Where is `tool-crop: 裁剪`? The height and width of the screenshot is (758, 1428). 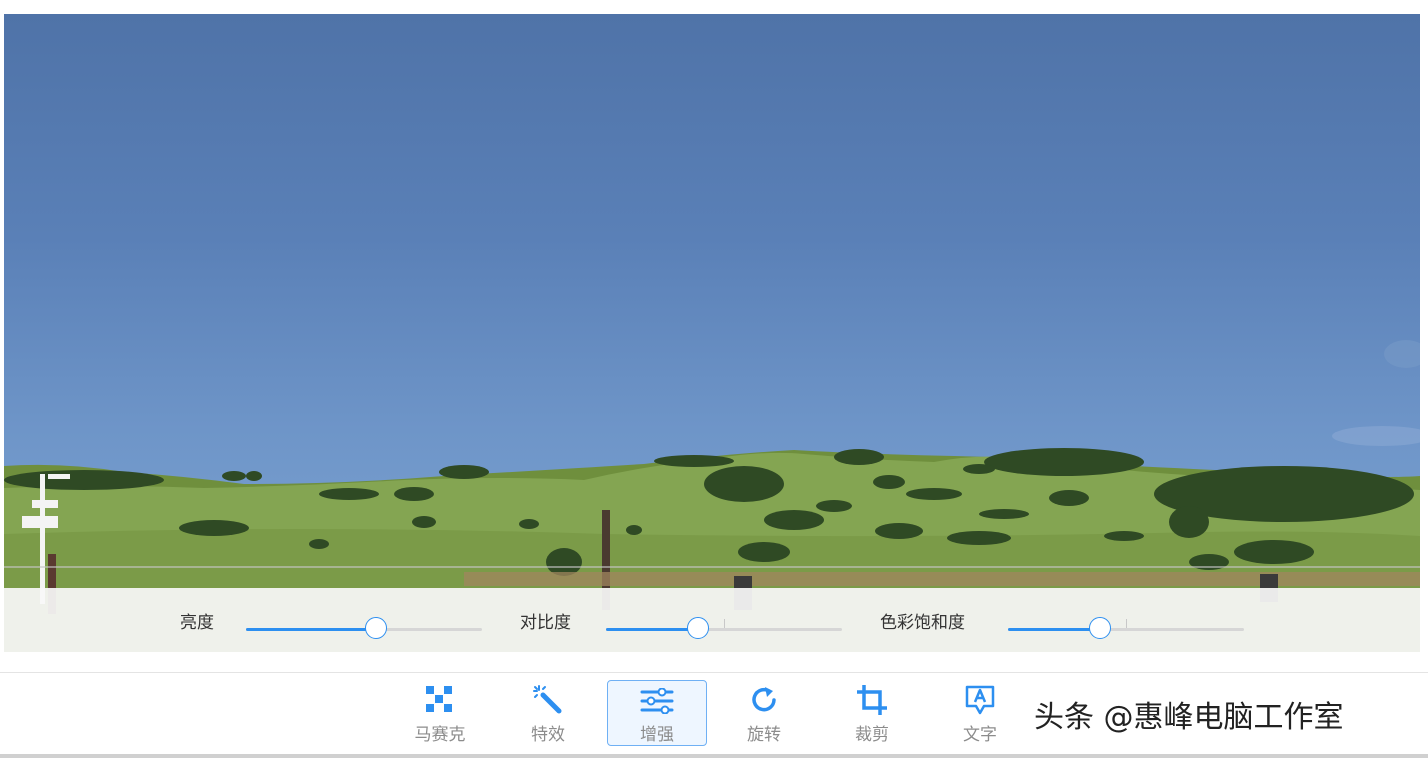
tool-crop: 裁剪 is located at coordinates (872, 713).